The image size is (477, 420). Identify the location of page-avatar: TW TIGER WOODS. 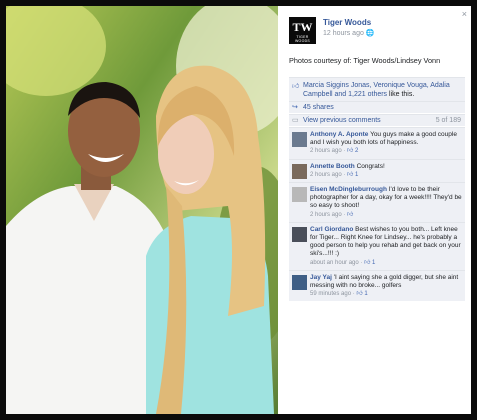
(302, 30).